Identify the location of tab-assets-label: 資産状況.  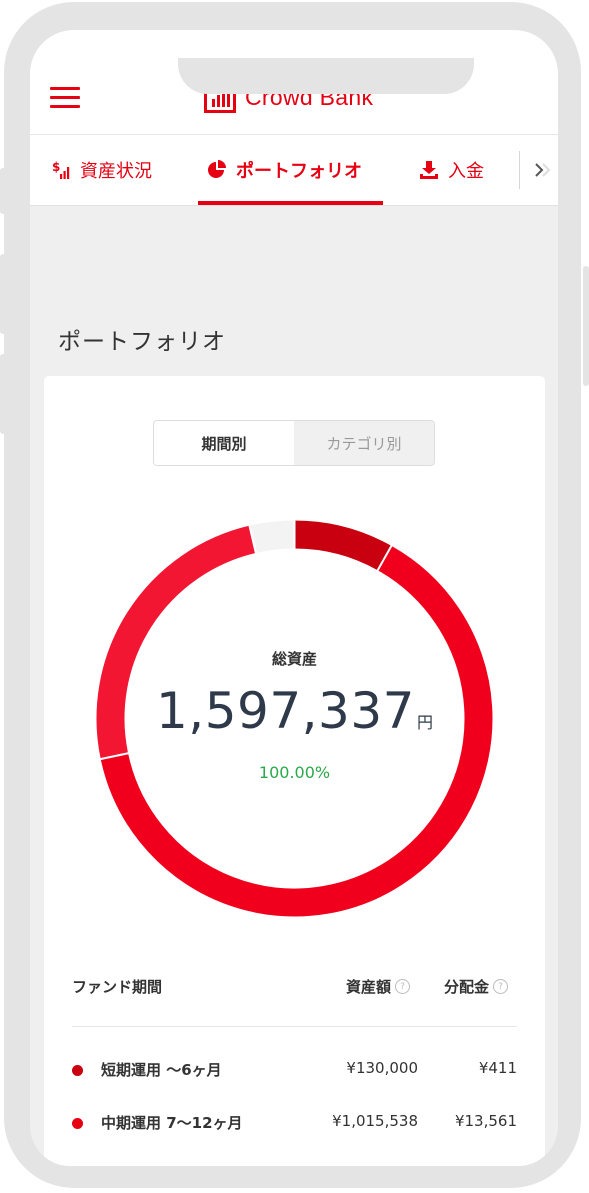
(116, 171).